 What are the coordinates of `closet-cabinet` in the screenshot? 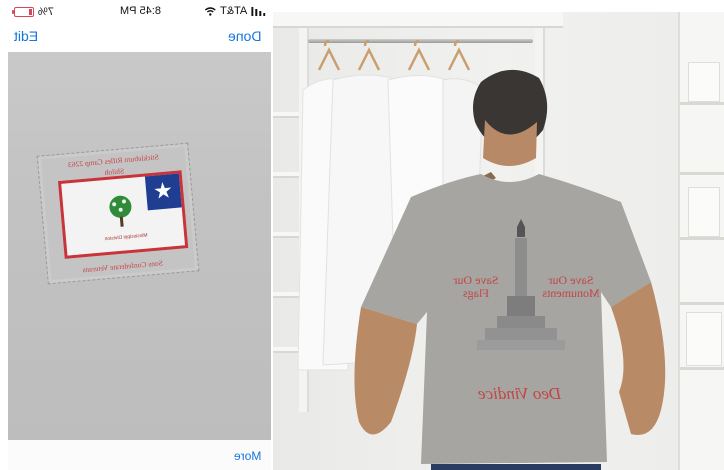 It's located at (701, 241).